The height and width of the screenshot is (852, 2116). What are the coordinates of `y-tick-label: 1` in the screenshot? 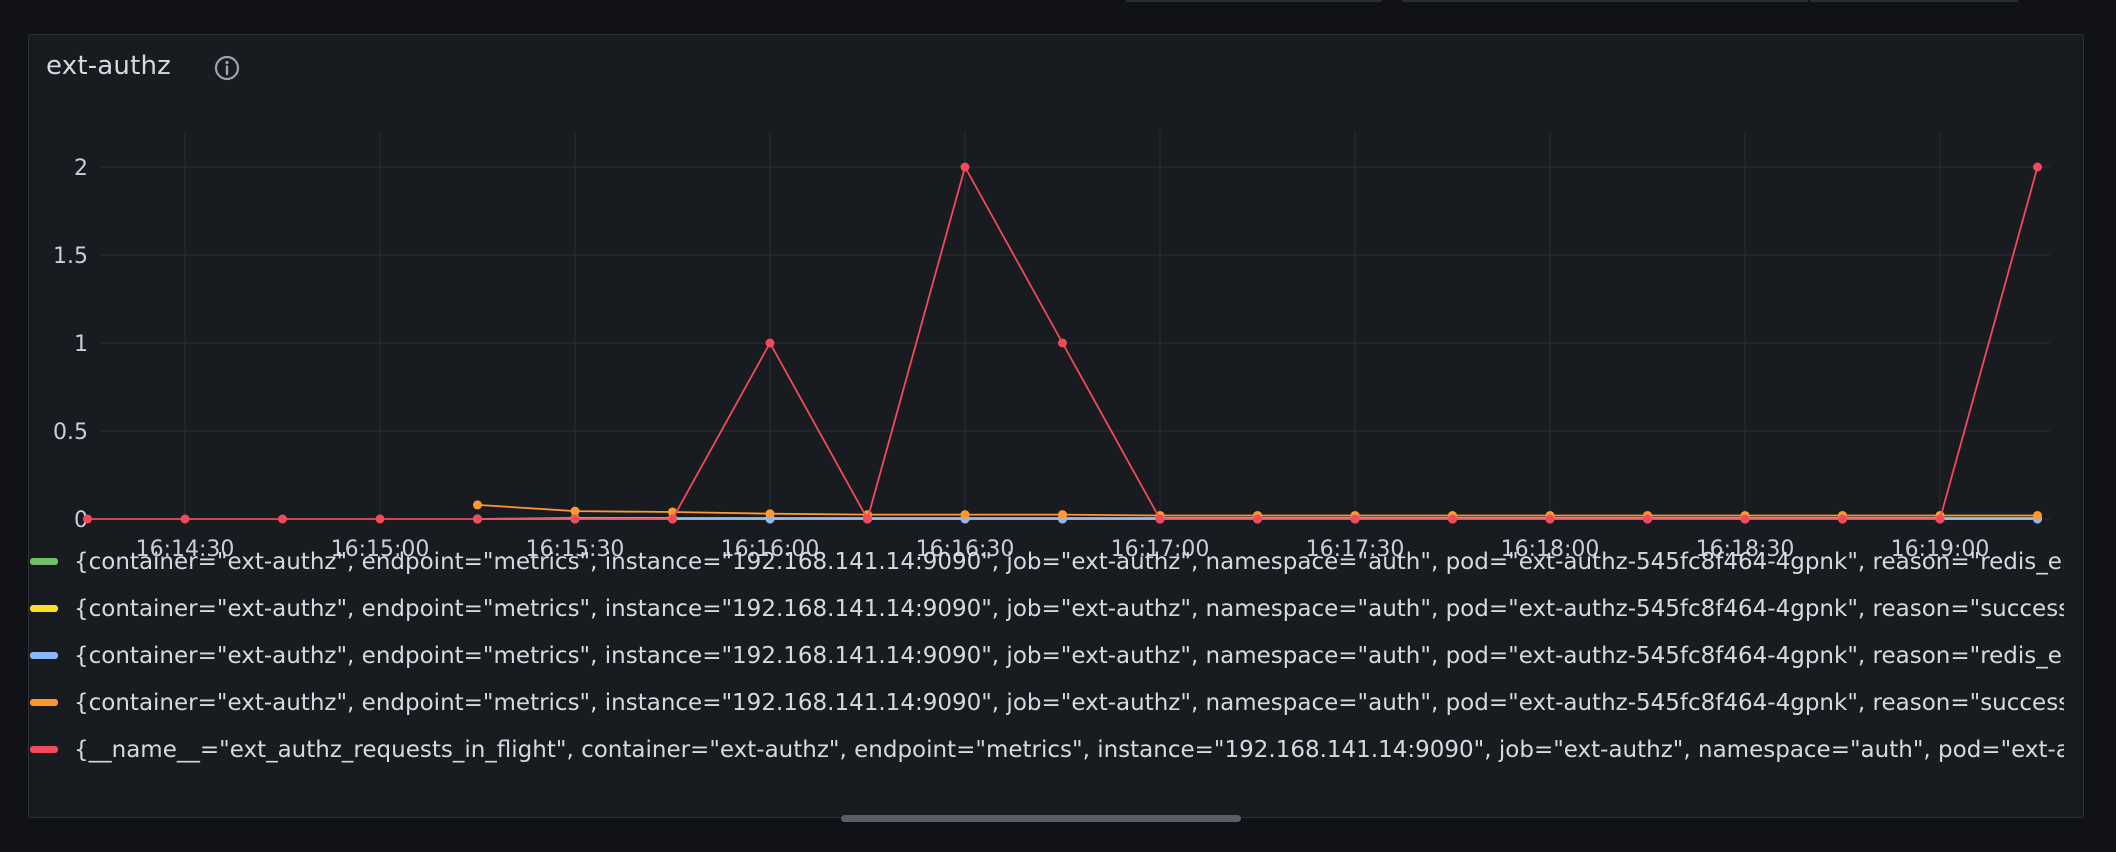 It's located at (81, 344).